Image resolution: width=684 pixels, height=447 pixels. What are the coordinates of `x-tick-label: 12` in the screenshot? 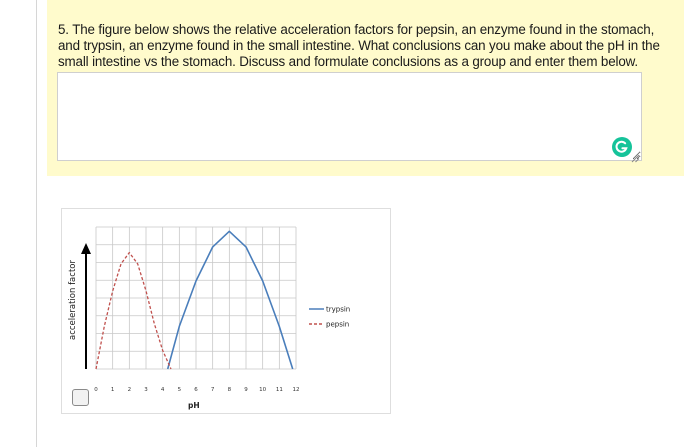 It's located at (296, 390).